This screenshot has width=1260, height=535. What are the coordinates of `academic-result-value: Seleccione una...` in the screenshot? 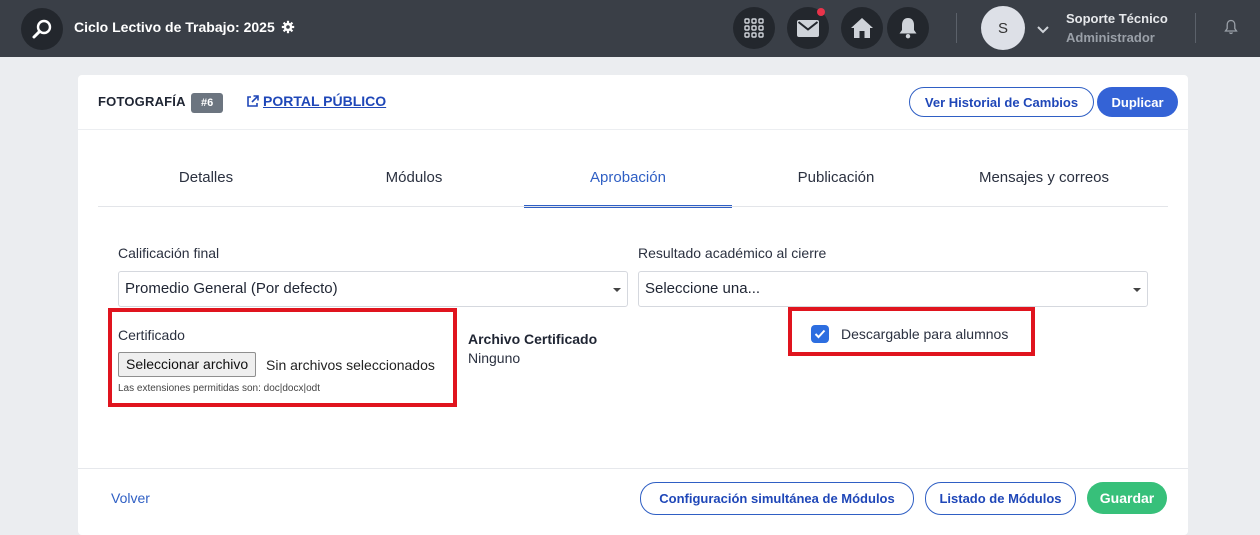 It's located at (703, 288).